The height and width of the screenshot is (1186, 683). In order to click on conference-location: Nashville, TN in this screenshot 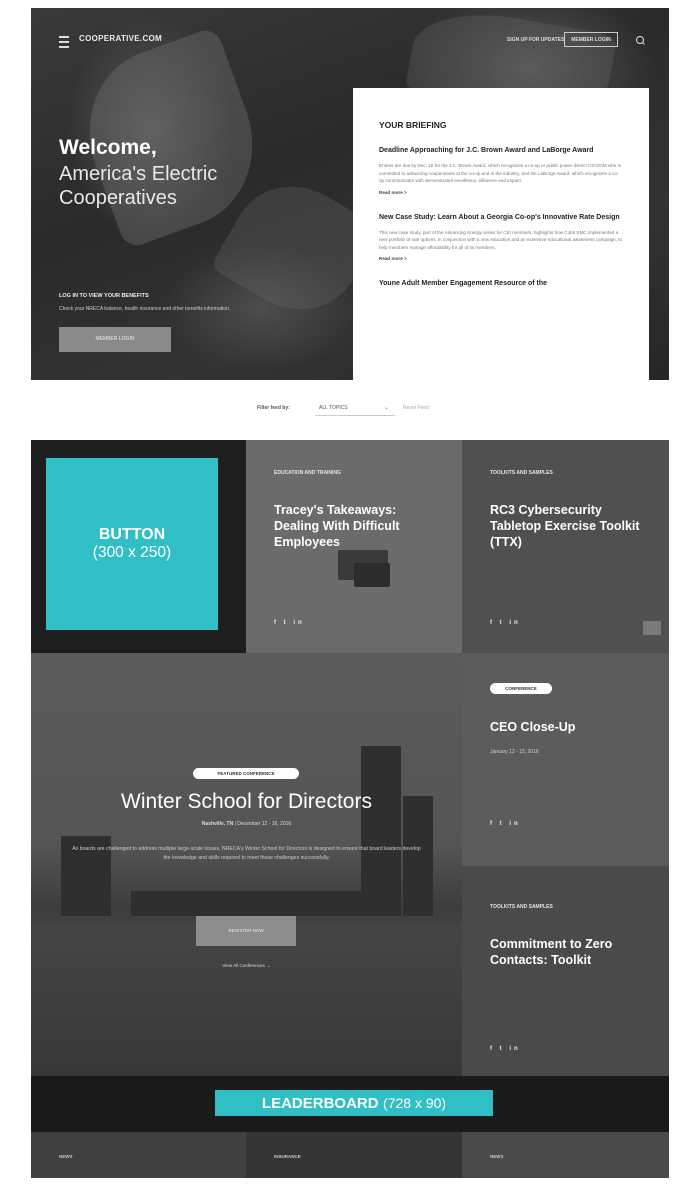, I will do `click(217, 824)`.